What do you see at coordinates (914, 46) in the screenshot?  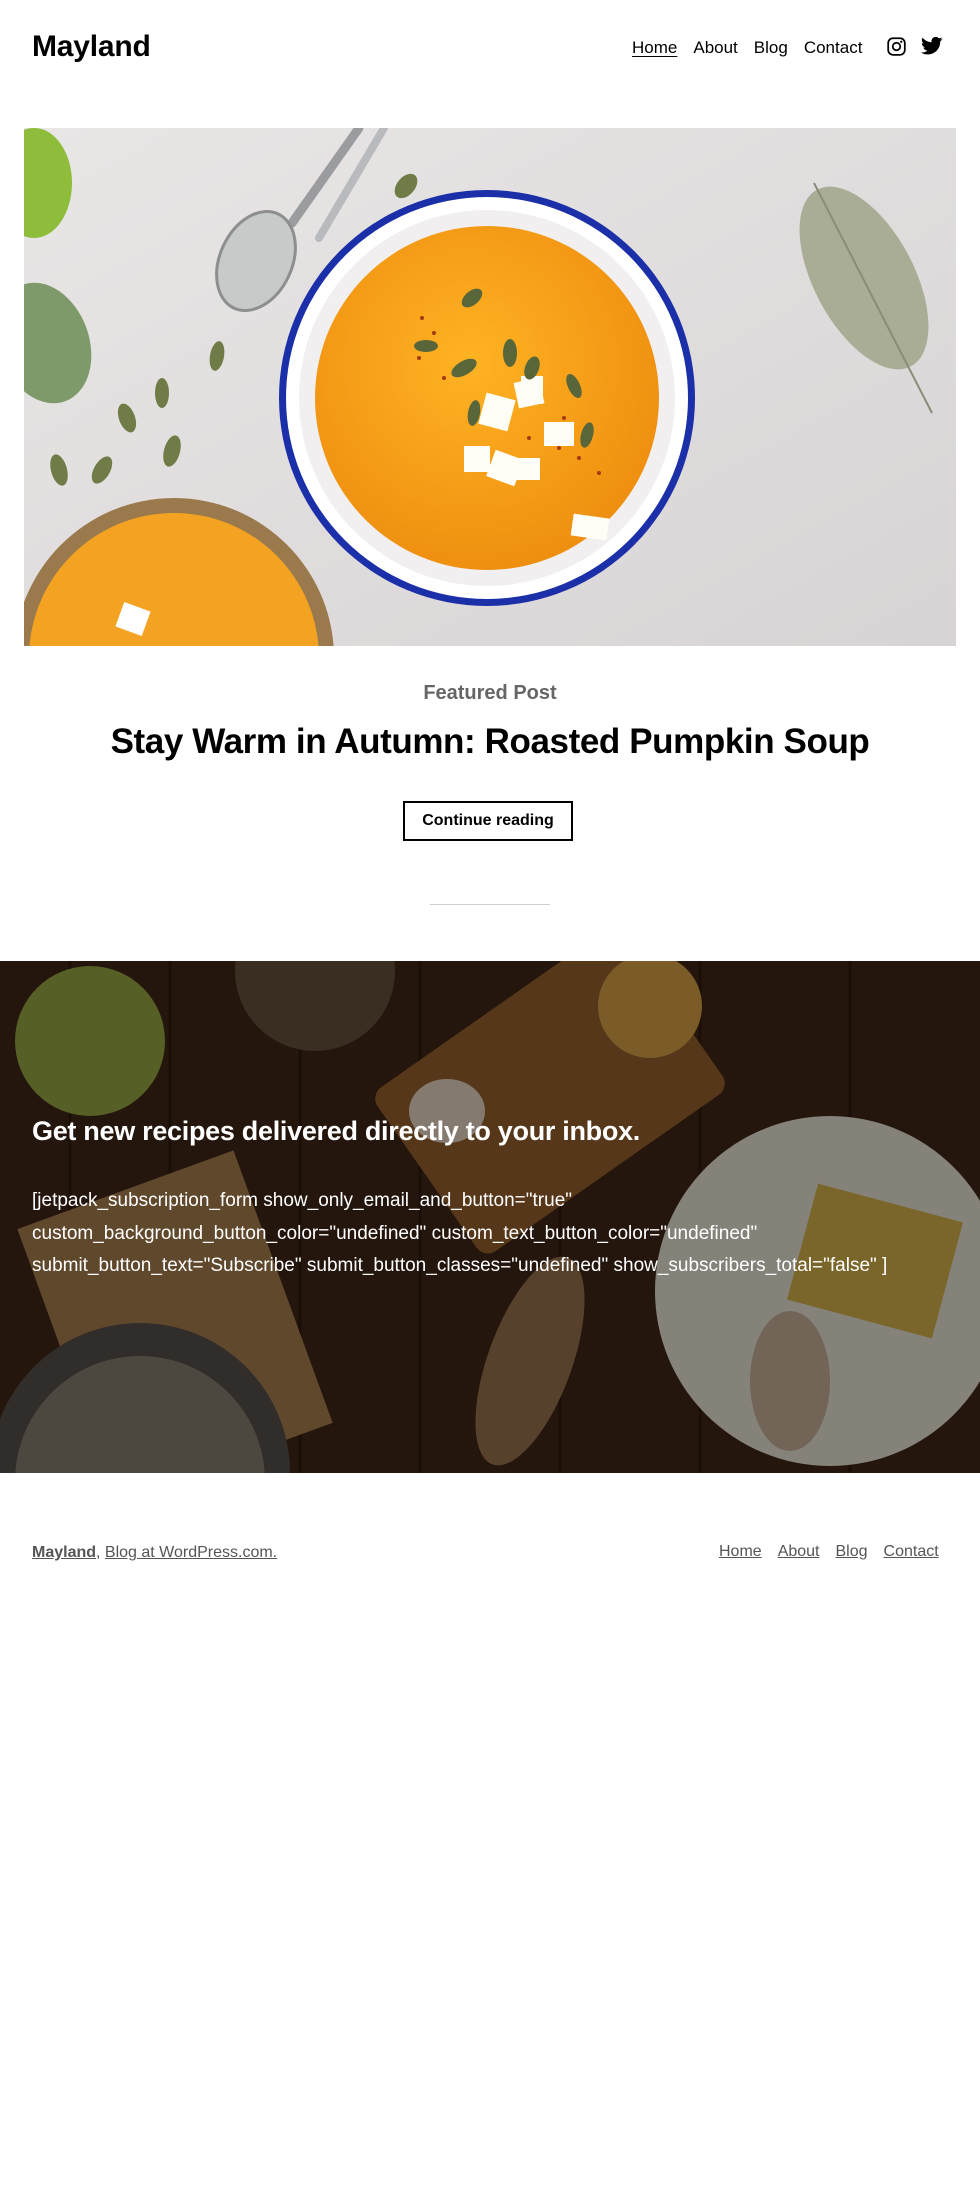 I see `social-links` at bounding box center [914, 46].